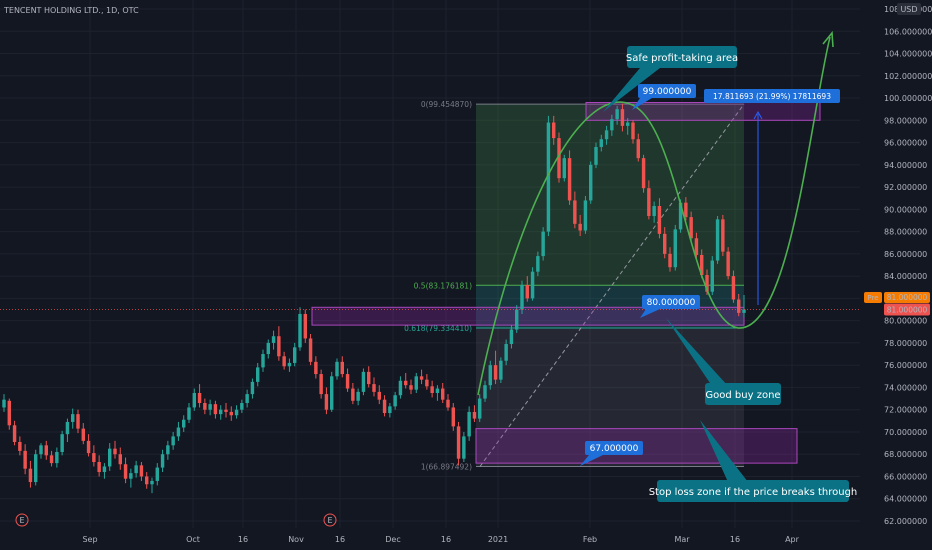 This screenshot has width=932, height=550. What do you see at coordinates (71, 10) in the screenshot?
I see `chart-title: TENCENT HOLDING LTD., 1D, OTC` at bounding box center [71, 10].